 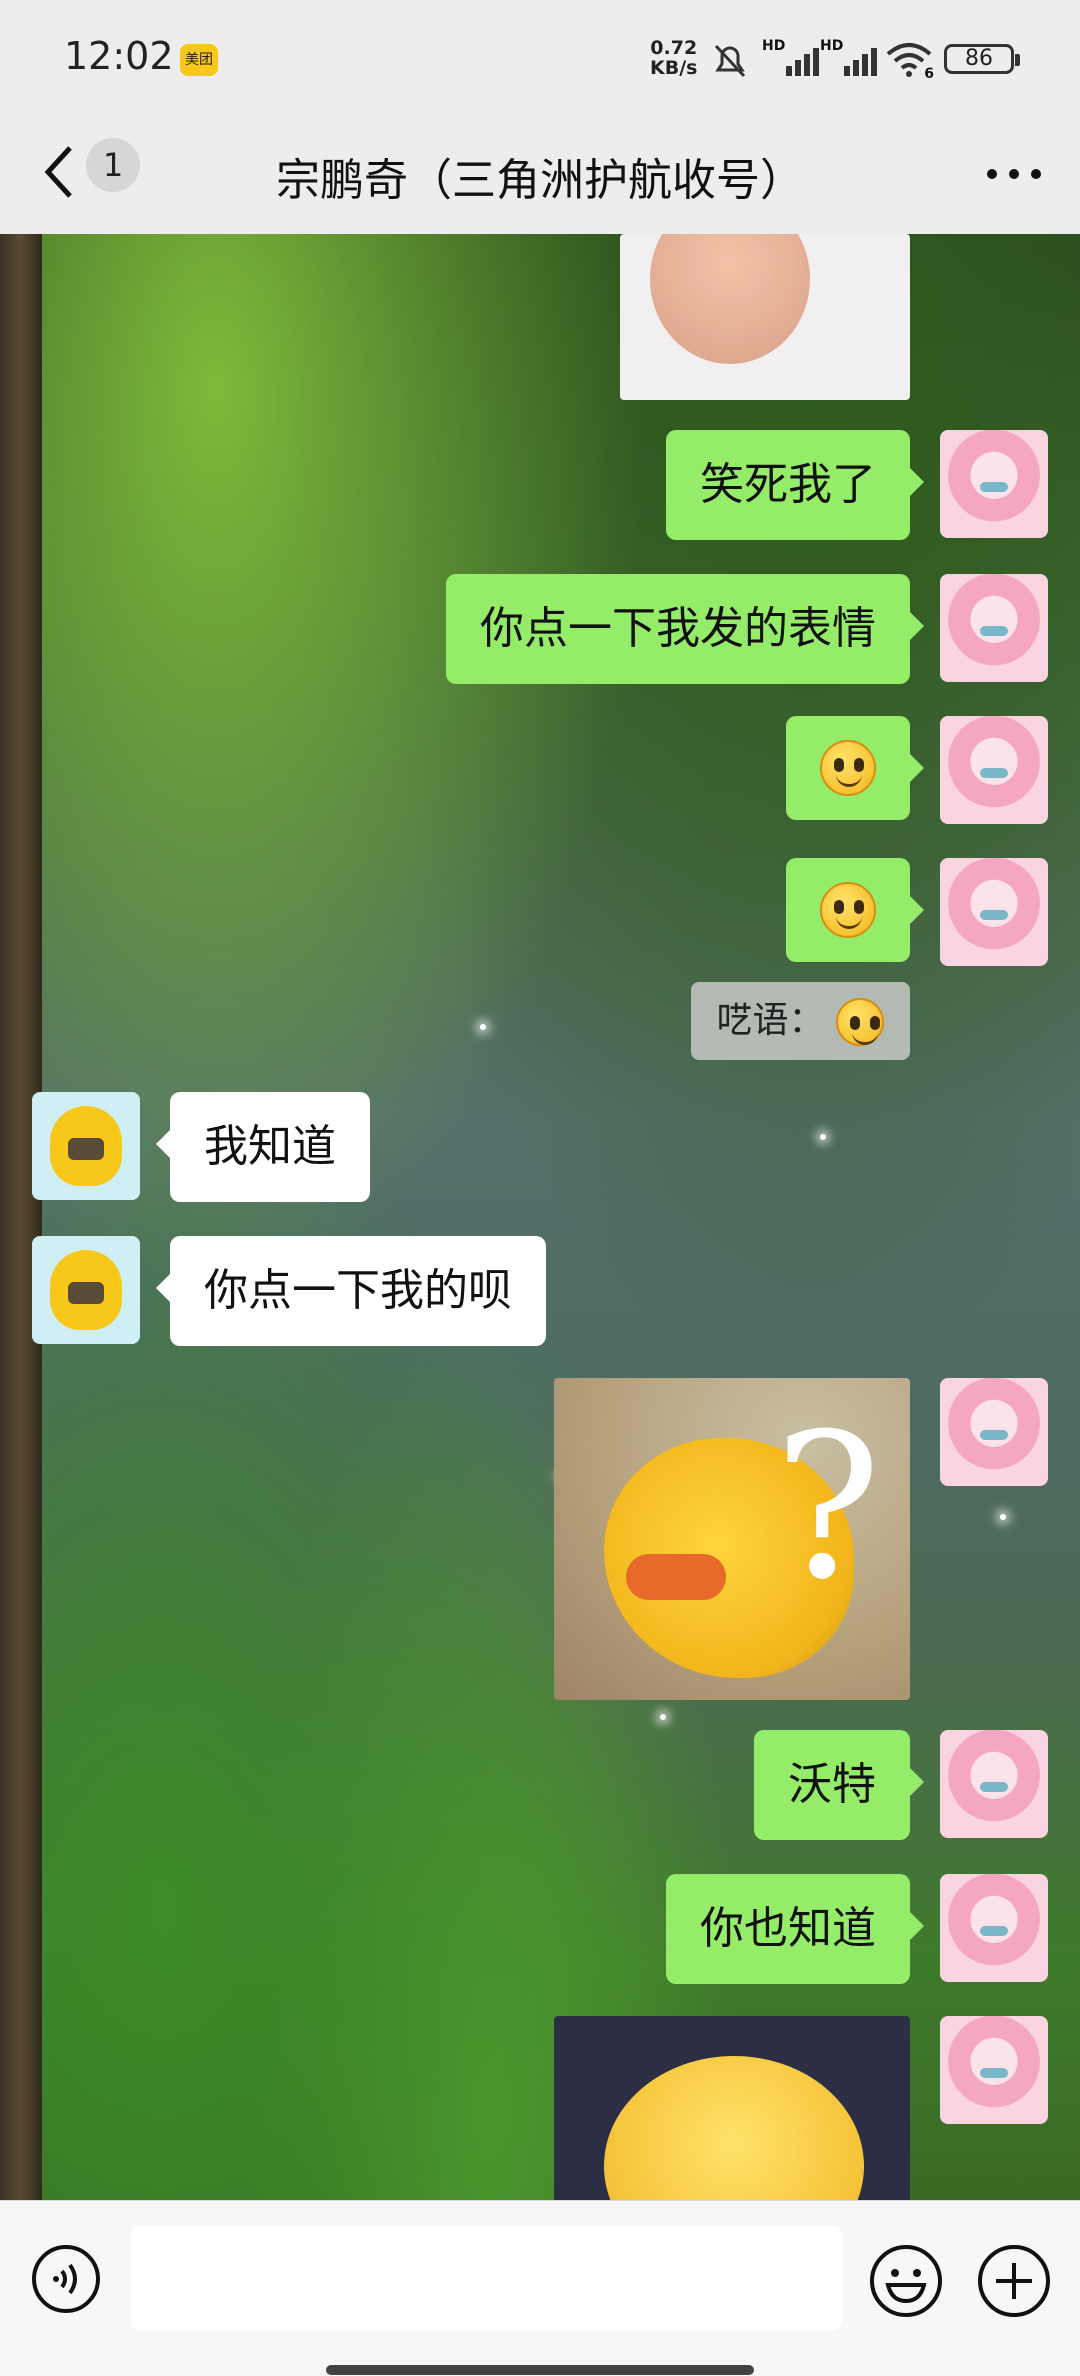 I want to click on quoted-message: 呓语：, so click(x=800, y=1021).